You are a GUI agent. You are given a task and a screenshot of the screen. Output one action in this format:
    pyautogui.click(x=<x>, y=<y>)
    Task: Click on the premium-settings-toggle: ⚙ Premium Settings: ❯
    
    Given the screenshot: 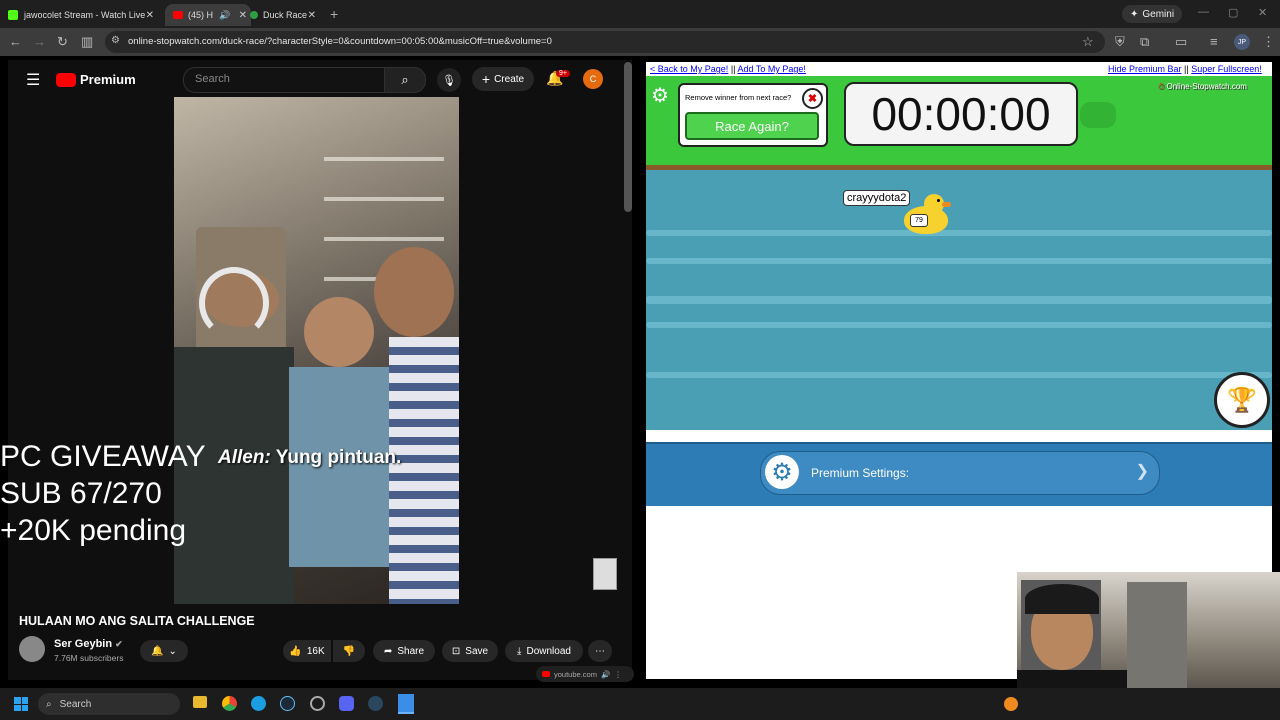 What is the action you would take?
    pyautogui.click(x=960, y=473)
    